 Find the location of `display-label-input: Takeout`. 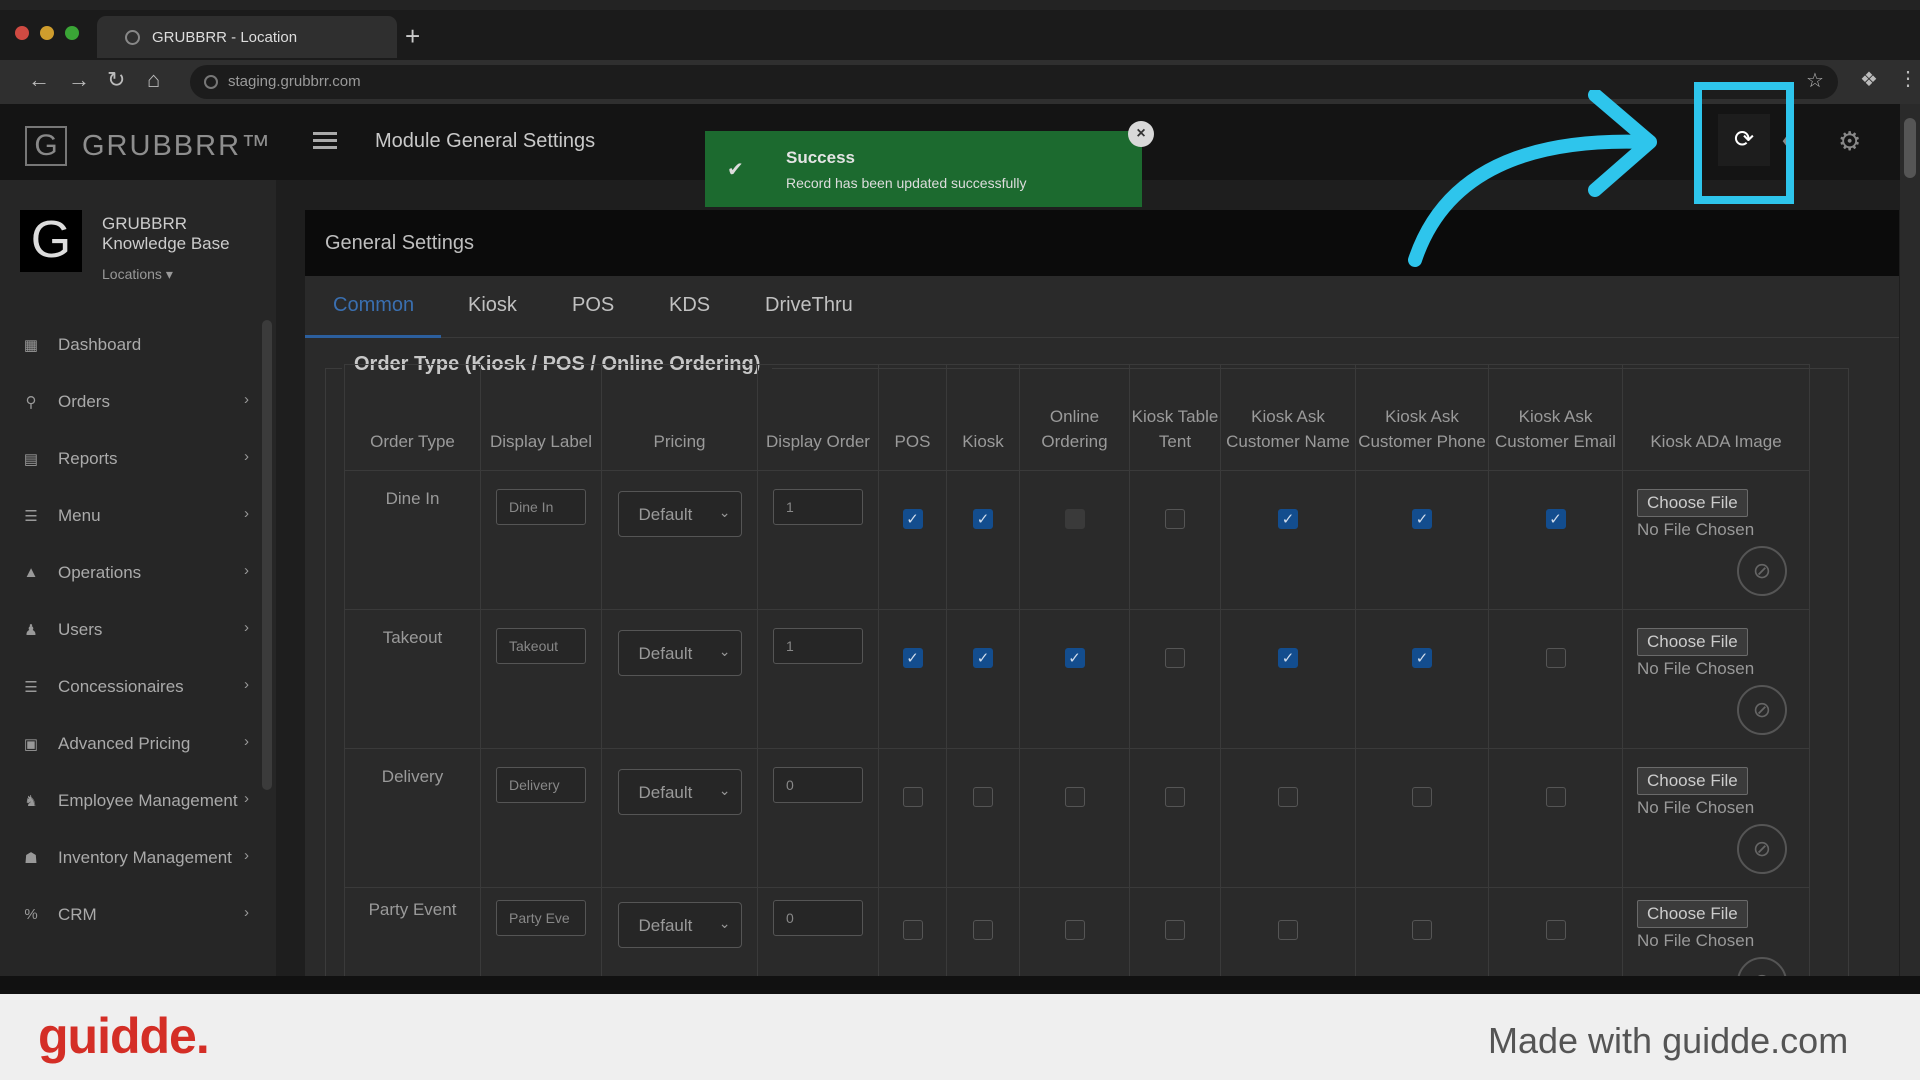

display-label-input: Takeout is located at coordinates (541, 646).